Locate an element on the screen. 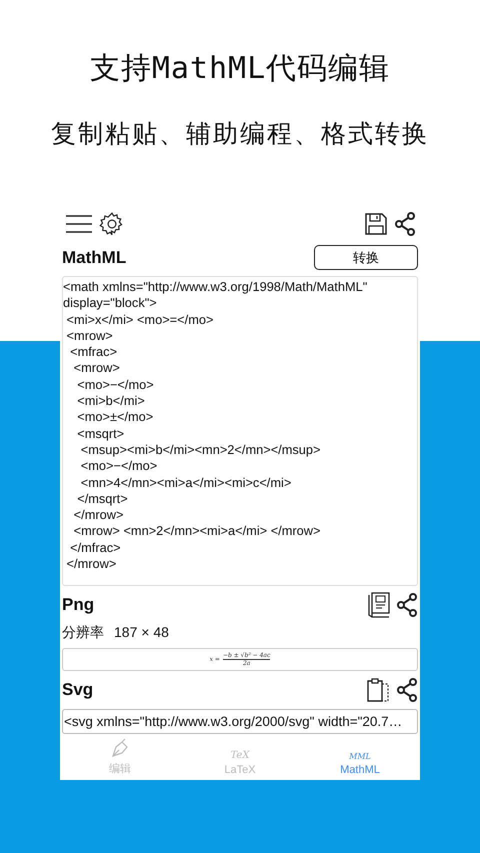 This screenshot has width=480, height=853. resolution-value: 187 × 48 is located at coordinates (141, 633).